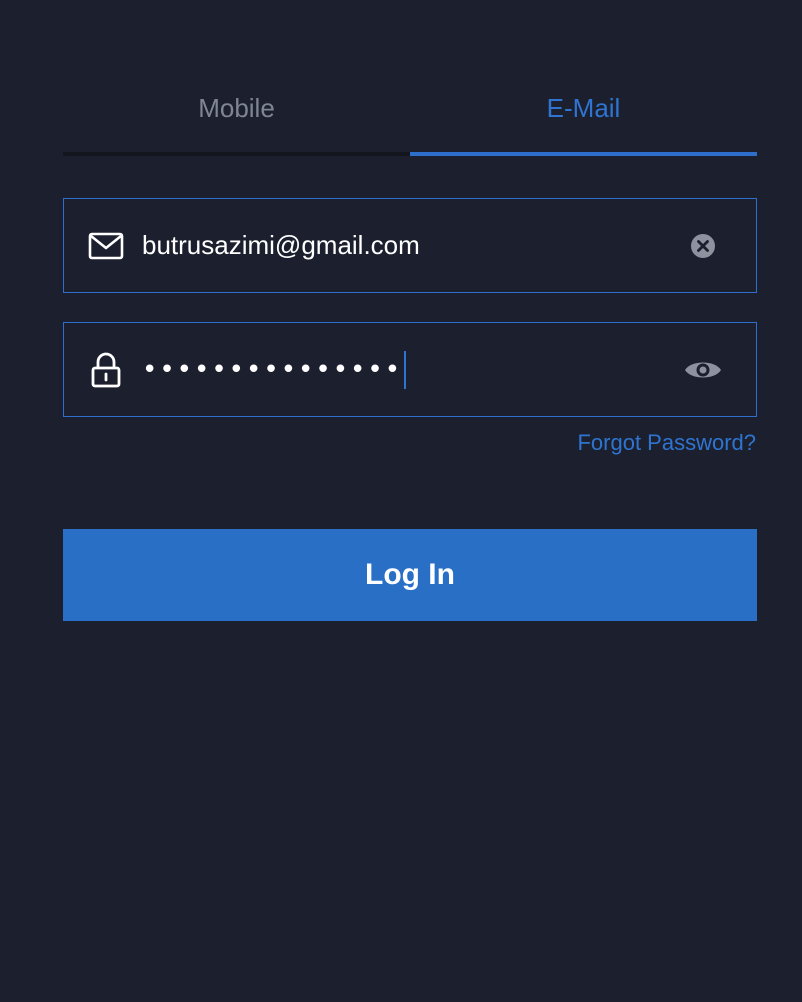 This screenshot has height=1002, width=802. I want to click on mail-icon, so click(106, 246).